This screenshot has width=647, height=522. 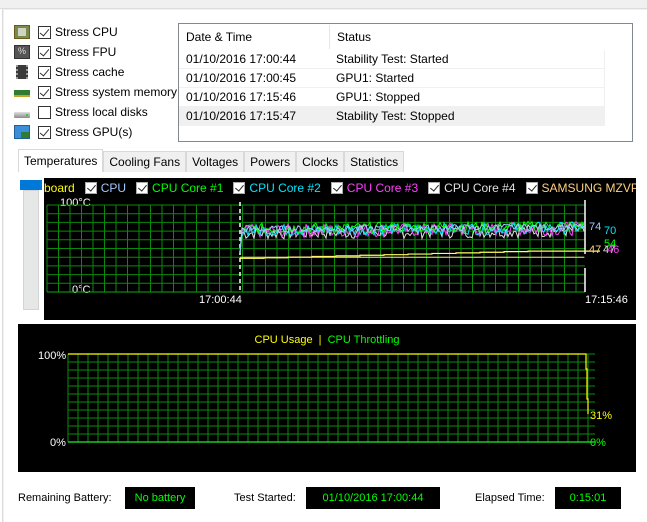 I want to click on scrollbar-thumb, so click(x=31, y=185).